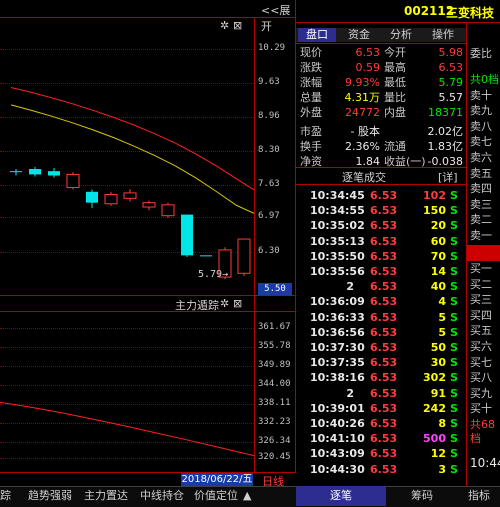  Describe the element at coordinates (382, 393) in the screenshot. I see `trade-row: 2 6.53 91 S` at that location.